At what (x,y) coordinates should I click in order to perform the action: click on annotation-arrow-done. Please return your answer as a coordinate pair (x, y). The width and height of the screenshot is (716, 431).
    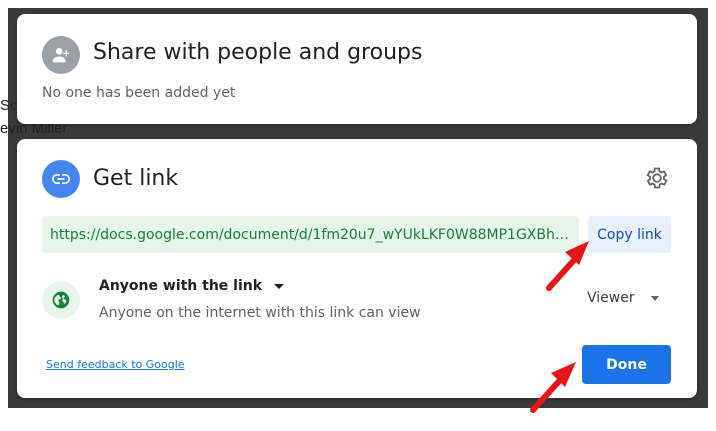
    Looking at the image, I should click on (553, 387).